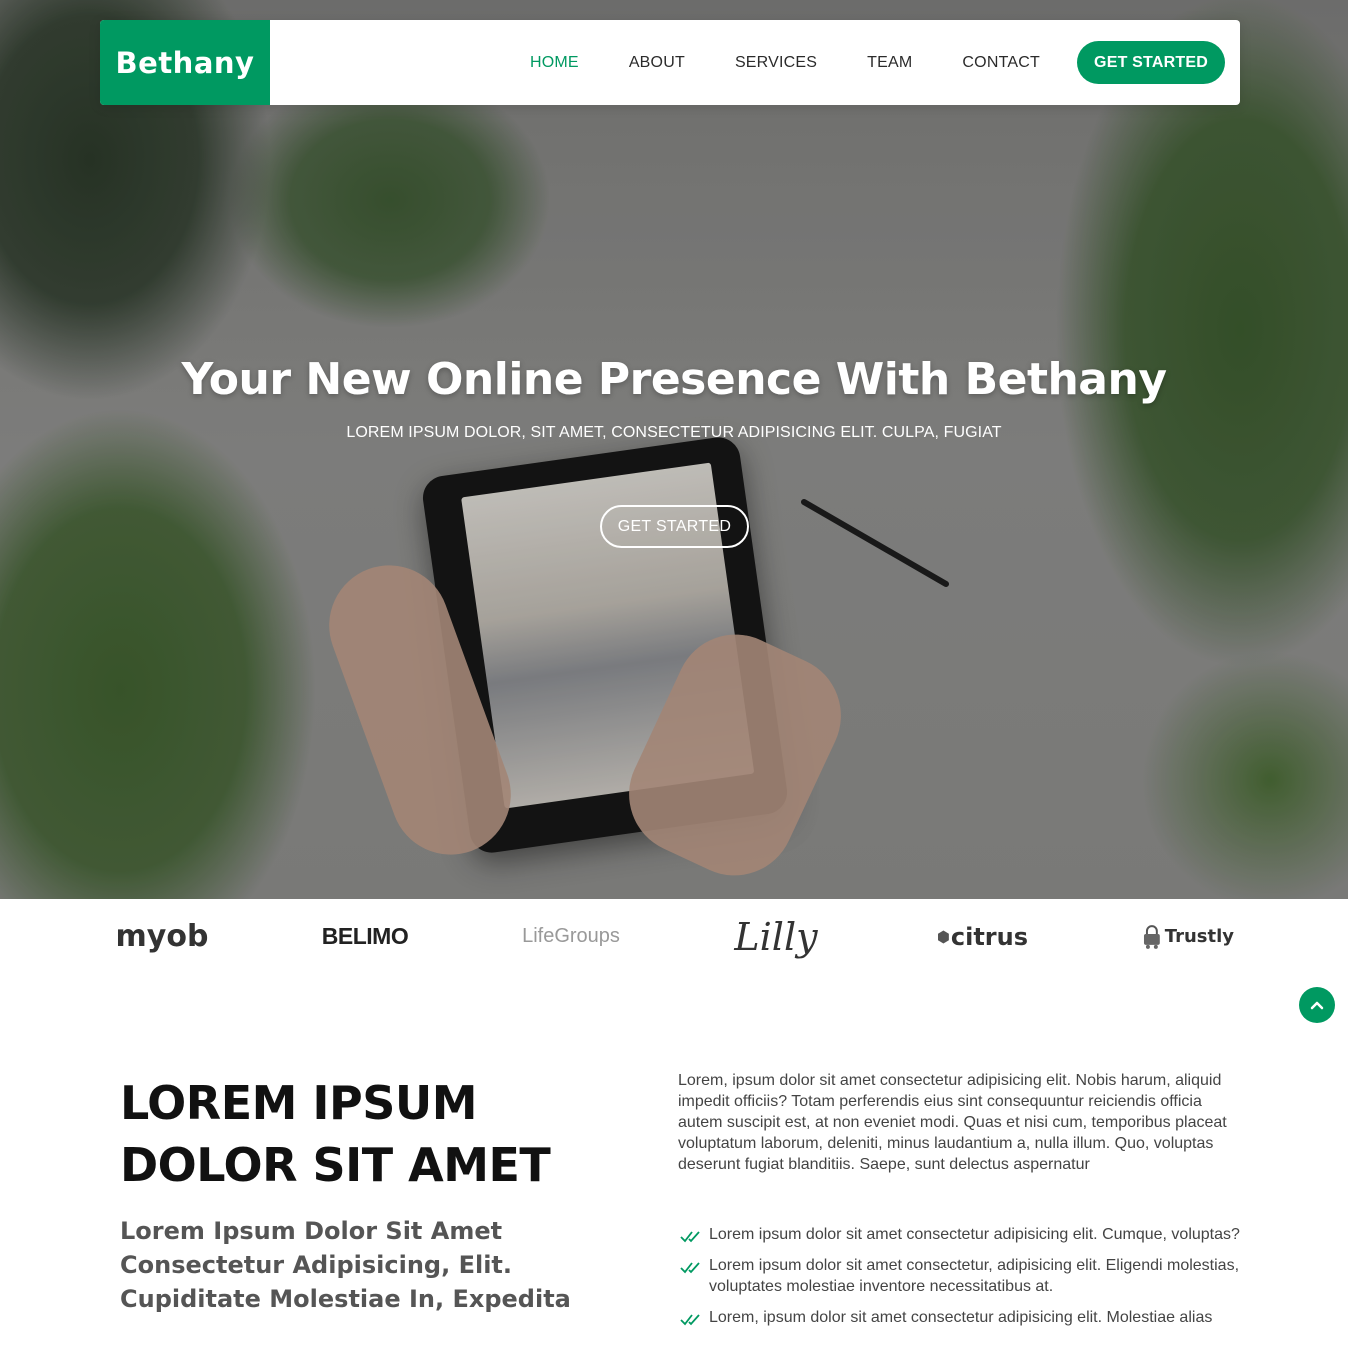  Describe the element at coordinates (943, 936) in the screenshot. I see `citrus-mark-icon` at that location.